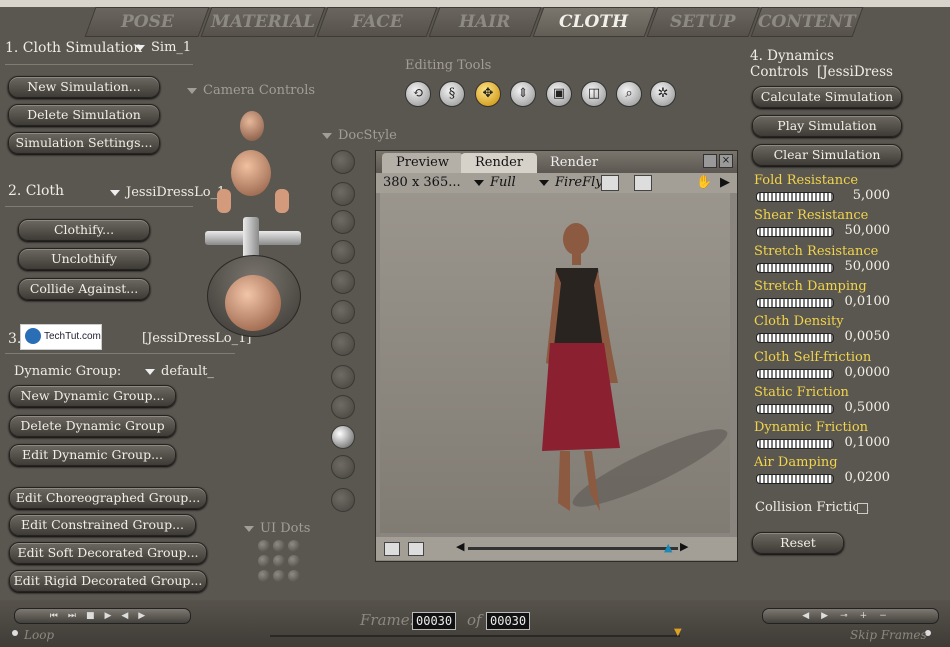 The height and width of the screenshot is (647, 950). Describe the element at coordinates (475, 636) in the screenshot. I see `timeline-track` at that location.